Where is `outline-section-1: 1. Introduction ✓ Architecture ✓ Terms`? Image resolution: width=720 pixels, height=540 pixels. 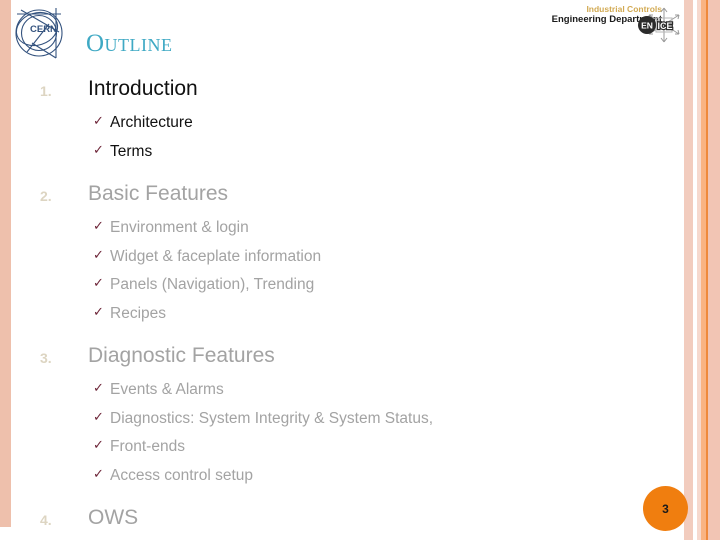 outline-section-1: 1. Introduction ✓ Architecture ✓ Terms is located at coordinates (340, 121).